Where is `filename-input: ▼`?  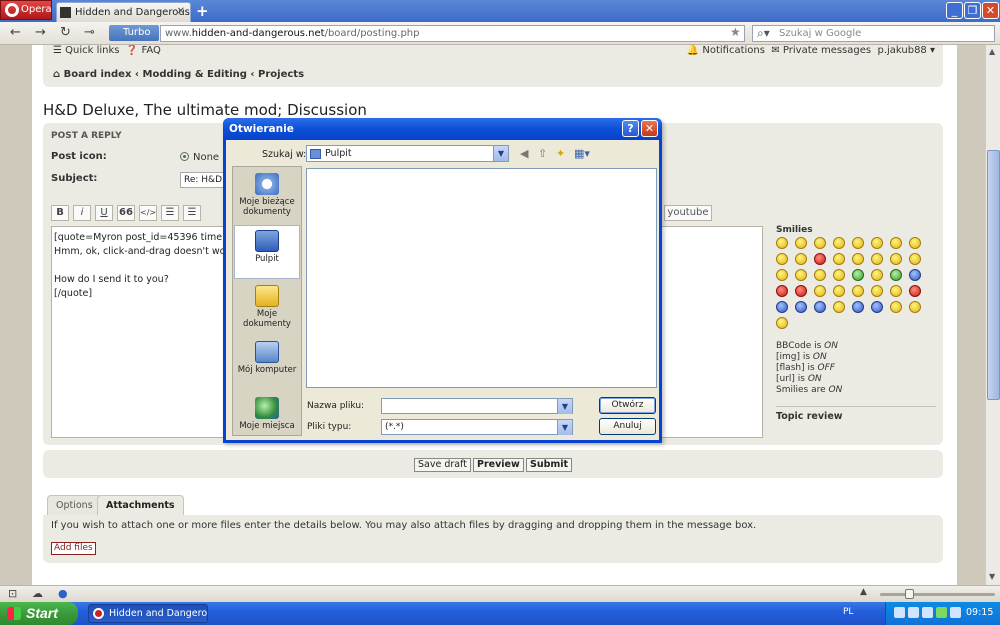 filename-input: ▼ is located at coordinates (477, 406).